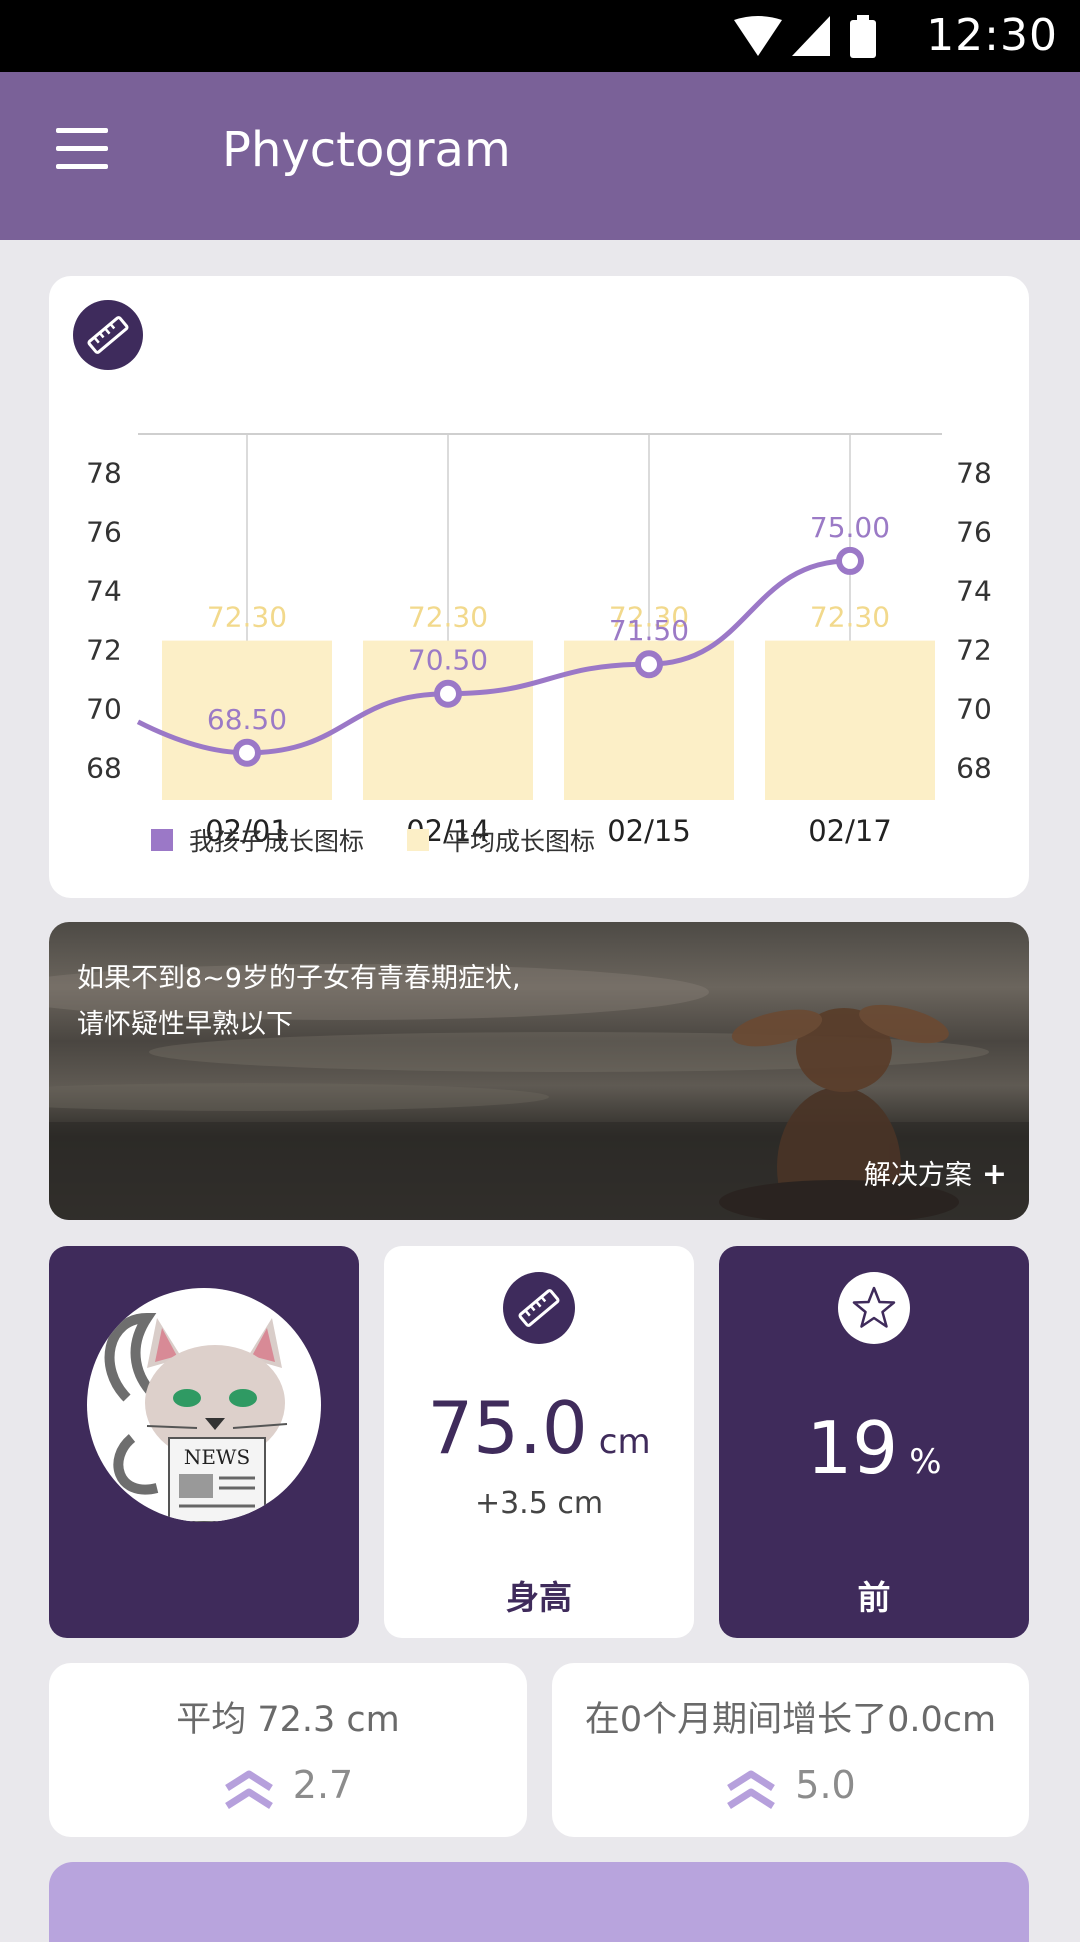 This screenshot has height=1942, width=1080. Describe the element at coordinates (974, 768) in the screenshot. I see `y-axis-right-tick: 68` at that location.